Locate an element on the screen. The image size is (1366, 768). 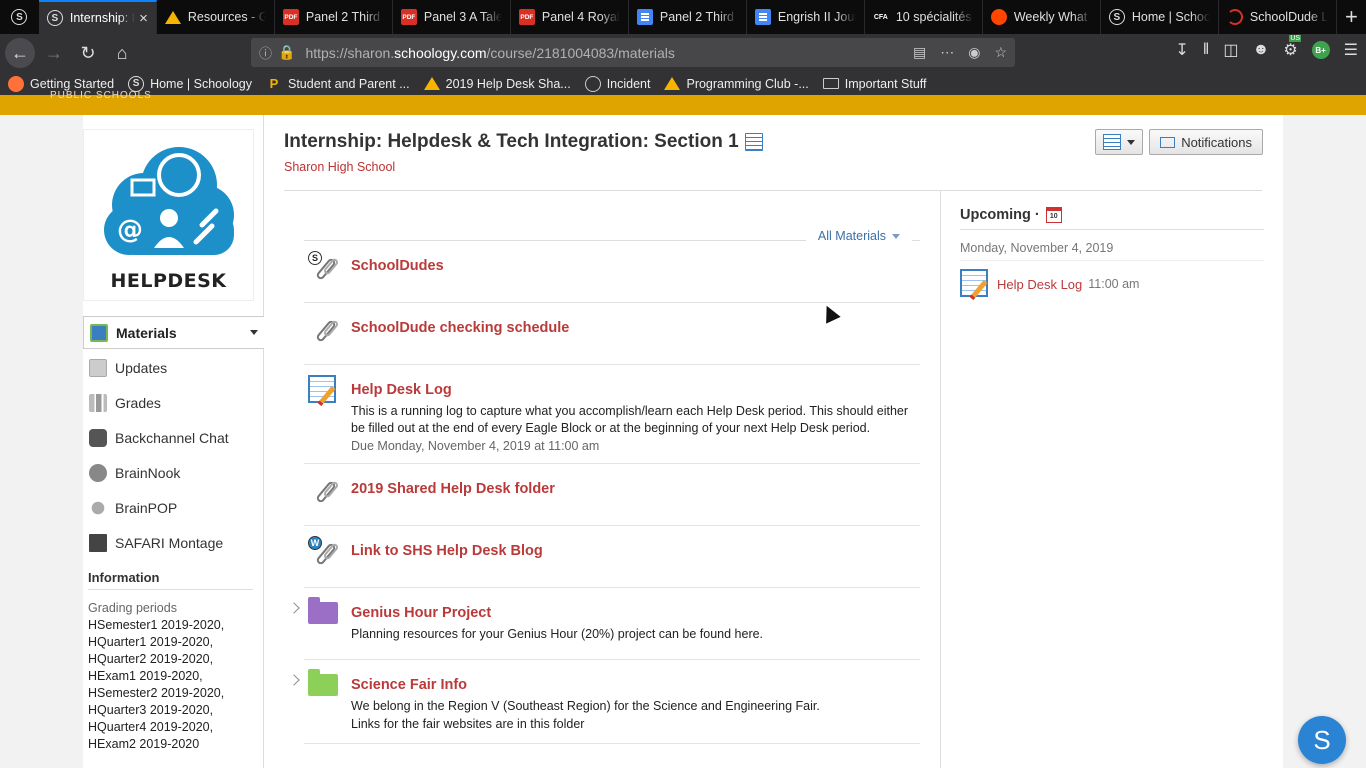
page-actions-icon: ⋯ is located at coordinates (947, 52).